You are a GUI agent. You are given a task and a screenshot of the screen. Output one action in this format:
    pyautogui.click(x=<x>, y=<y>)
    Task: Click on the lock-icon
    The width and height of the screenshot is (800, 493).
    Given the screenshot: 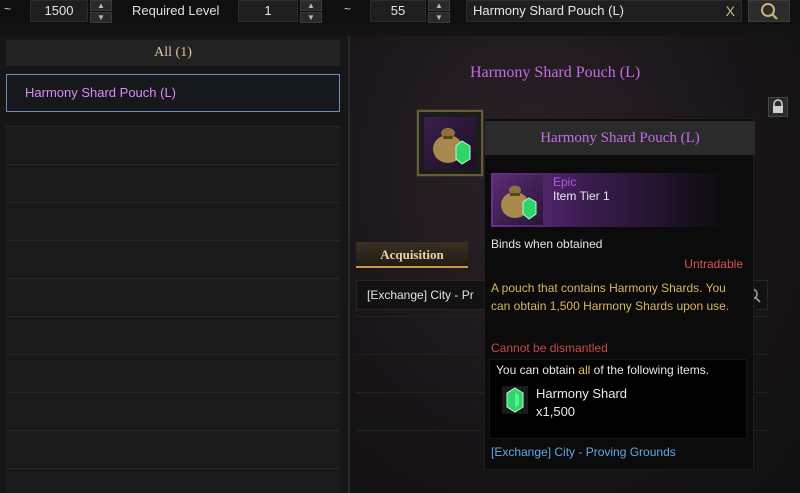 What is the action you would take?
    pyautogui.click(x=778, y=106)
    